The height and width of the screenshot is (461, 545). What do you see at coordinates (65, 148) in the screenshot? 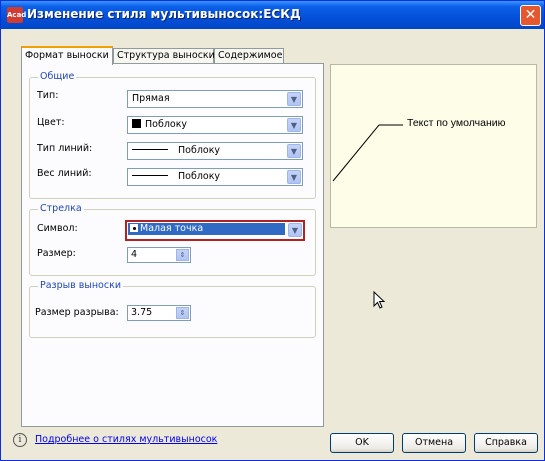
I see `linetype-label: Тип линий:` at bounding box center [65, 148].